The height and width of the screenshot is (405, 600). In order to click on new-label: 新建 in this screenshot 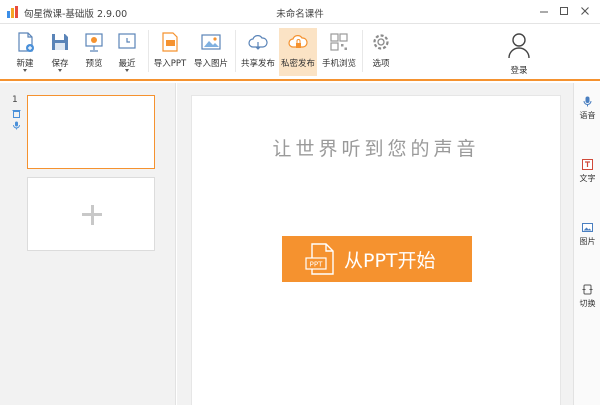, I will do `click(25, 64)`.